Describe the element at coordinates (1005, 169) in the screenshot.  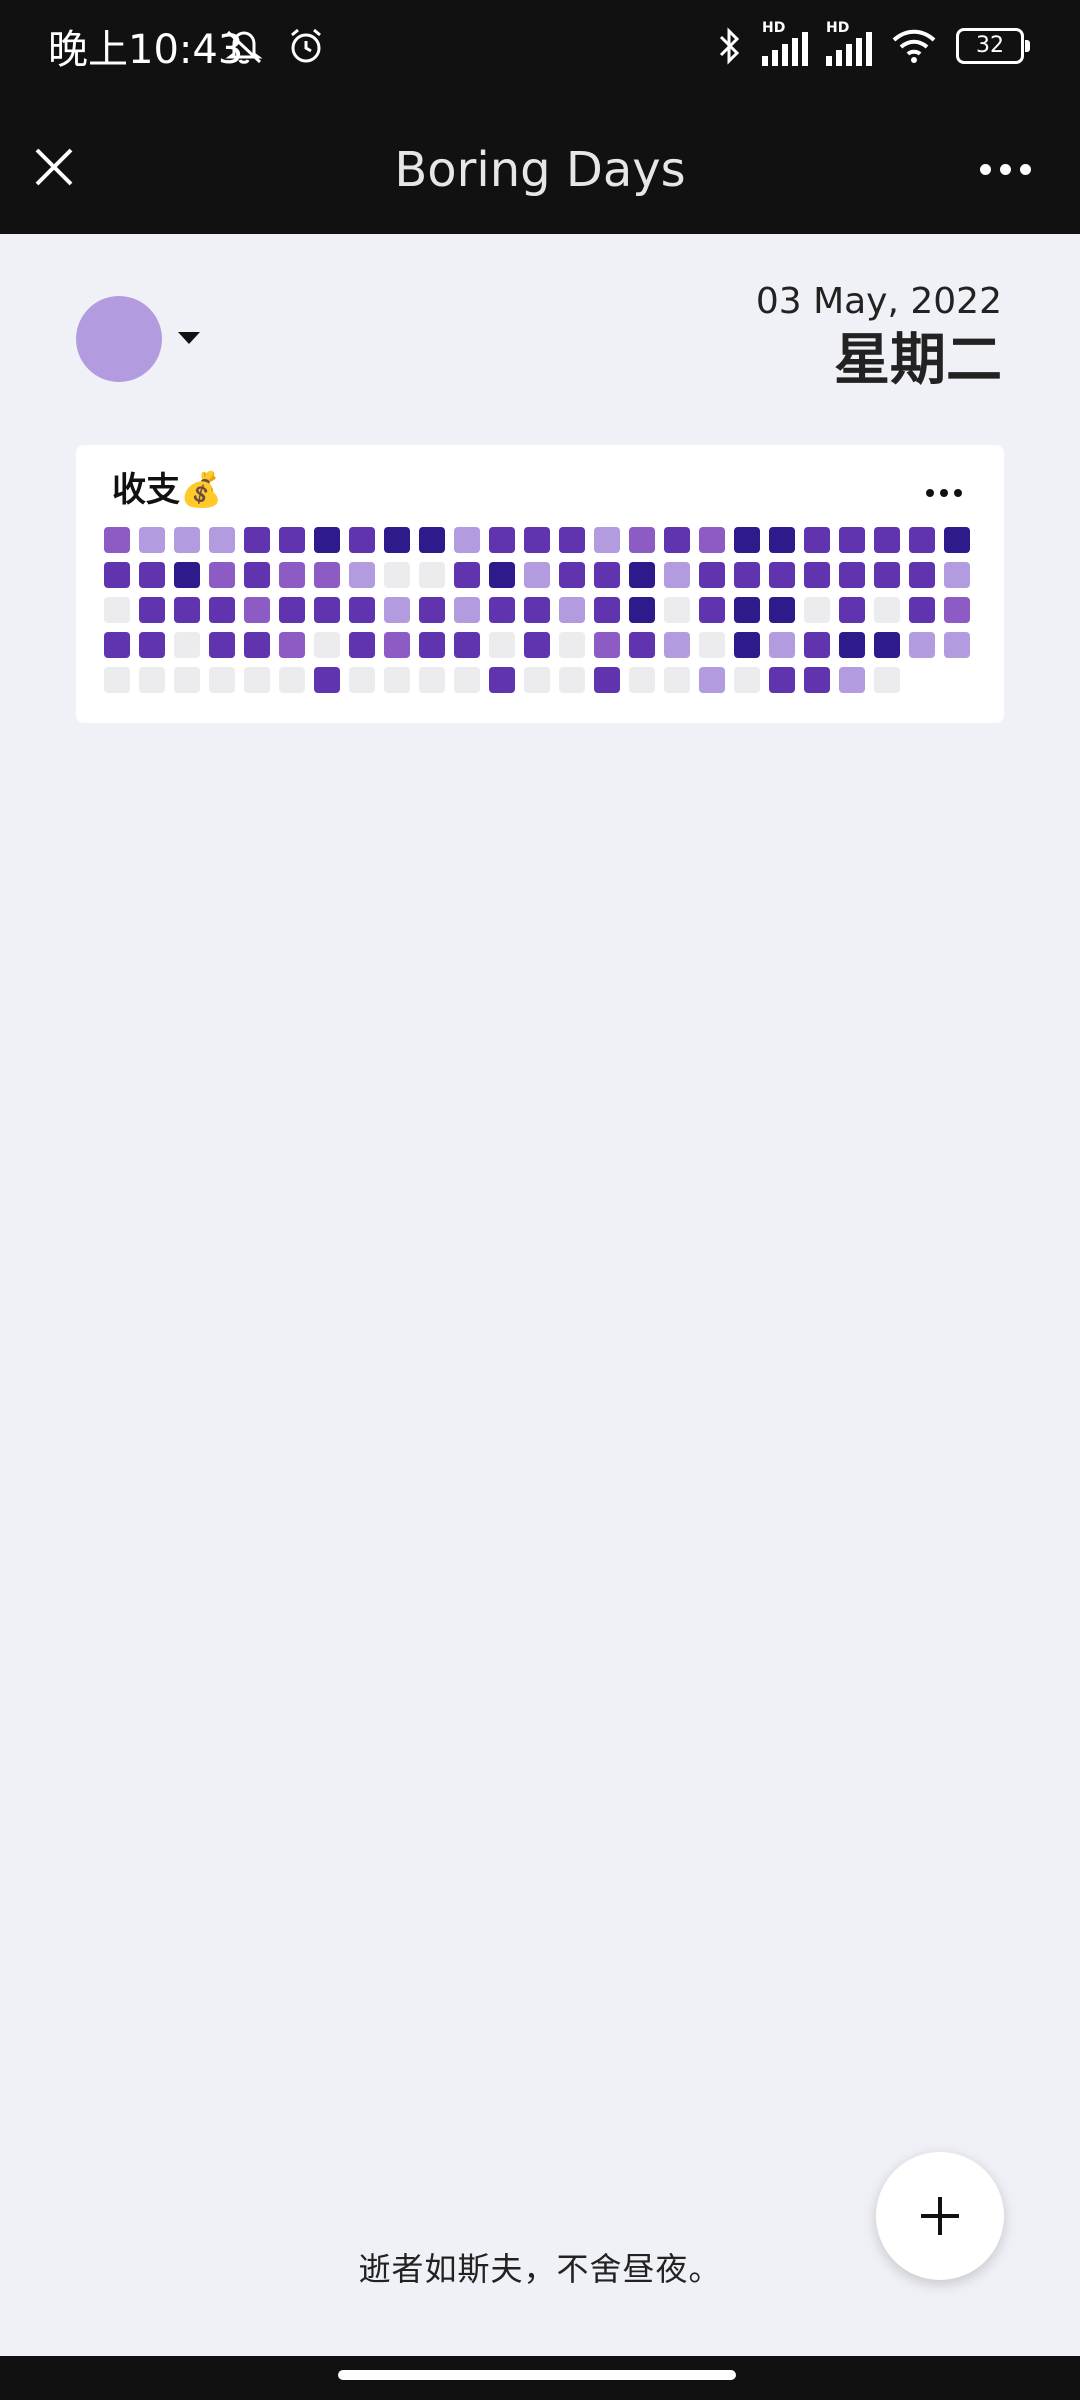
I see `more-options-button` at that location.